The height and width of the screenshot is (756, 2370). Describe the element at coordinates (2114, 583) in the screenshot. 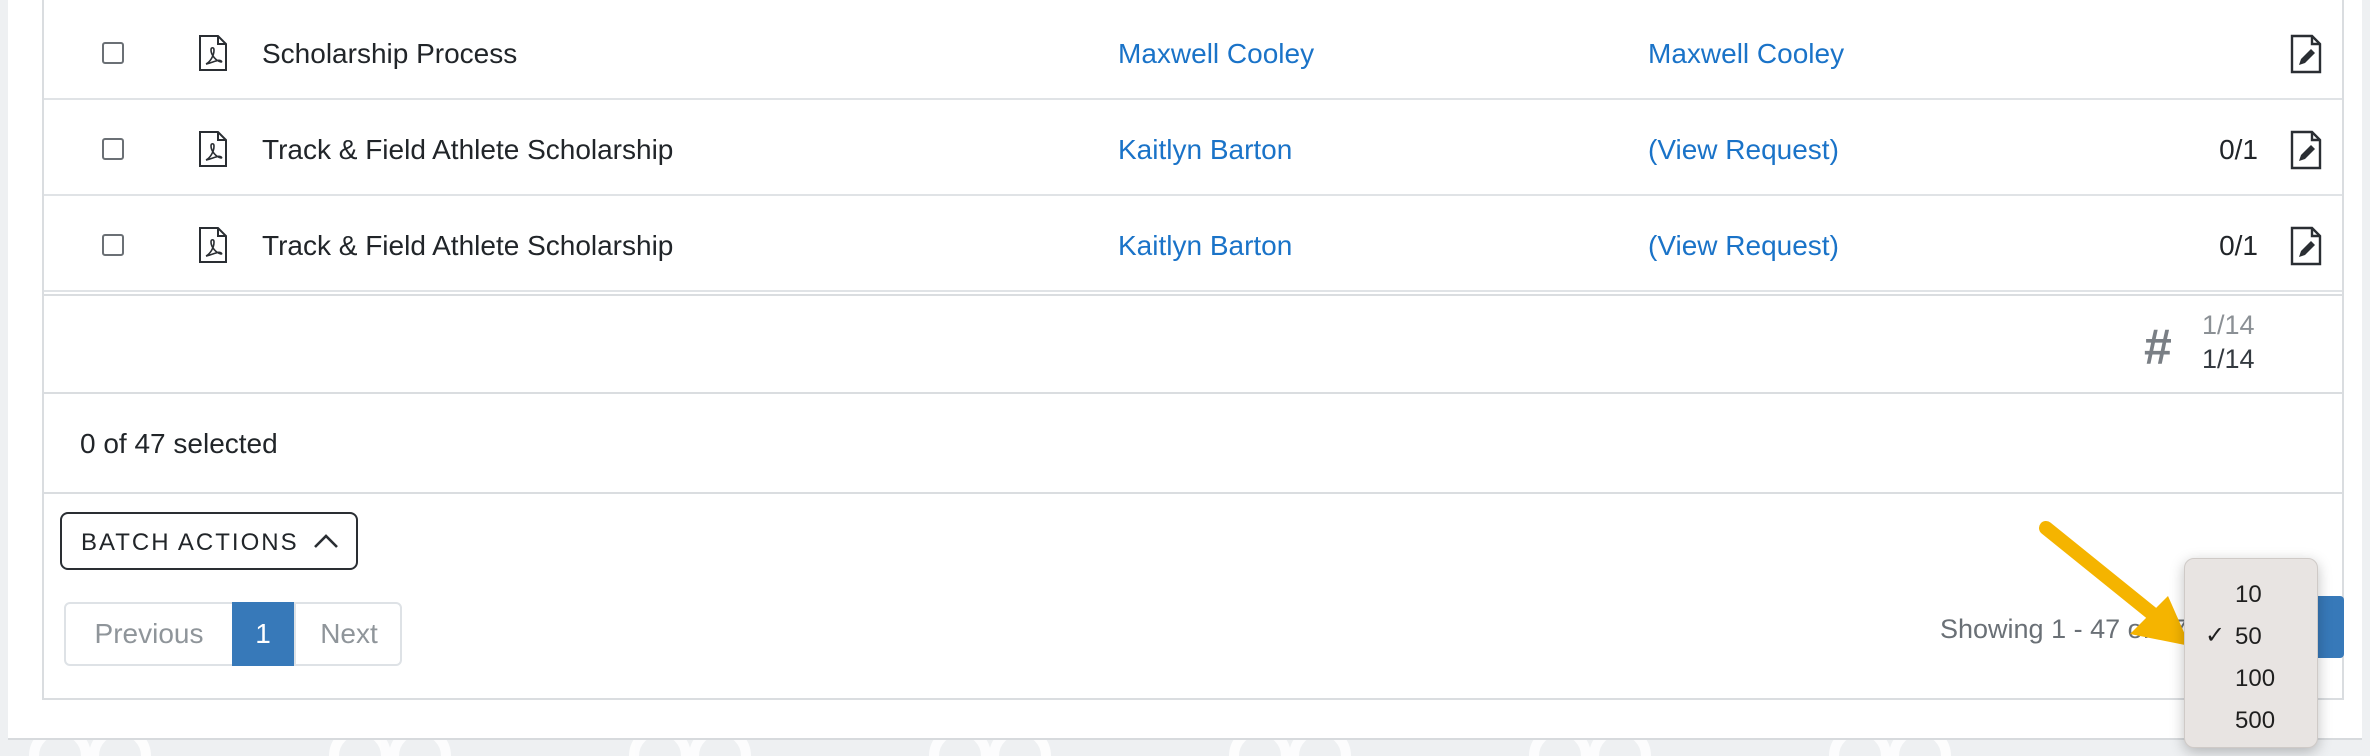

I see `annotation-arrow-icon` at that location.